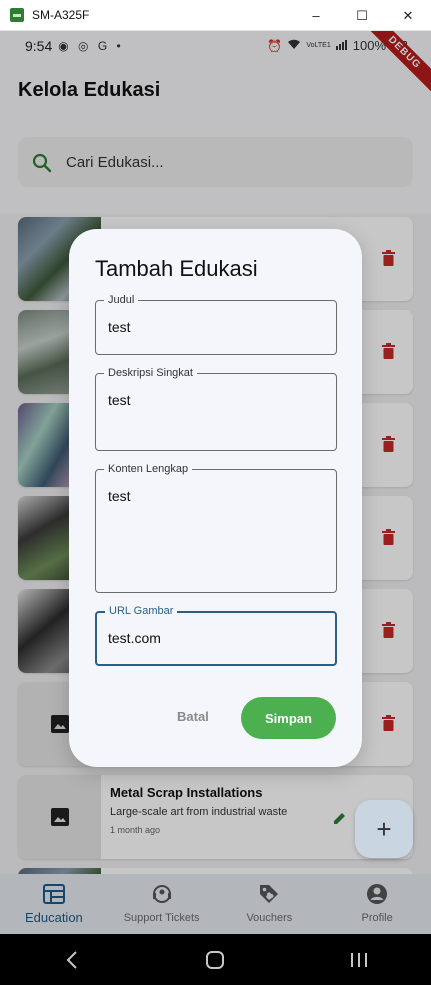 Image resolution: width=431 pixels, height=985 pixels. I want to click on maximize-button: ☐, so click(362, 15).